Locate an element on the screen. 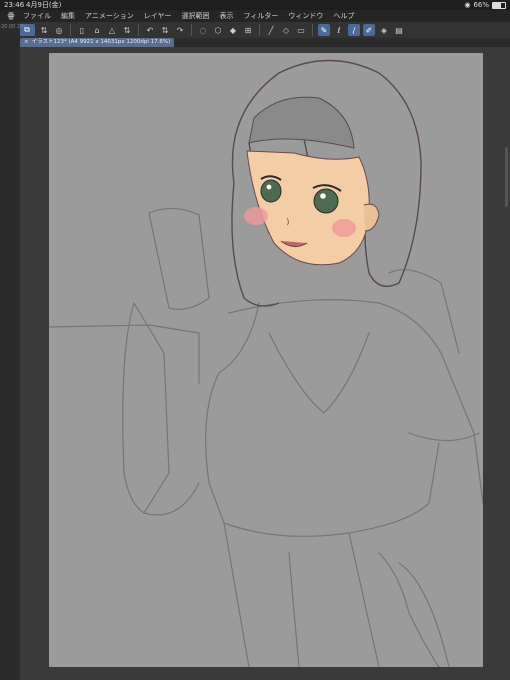 The image size is (510, 680). fill-icon: ◆ is located at coordinates (233, 30).